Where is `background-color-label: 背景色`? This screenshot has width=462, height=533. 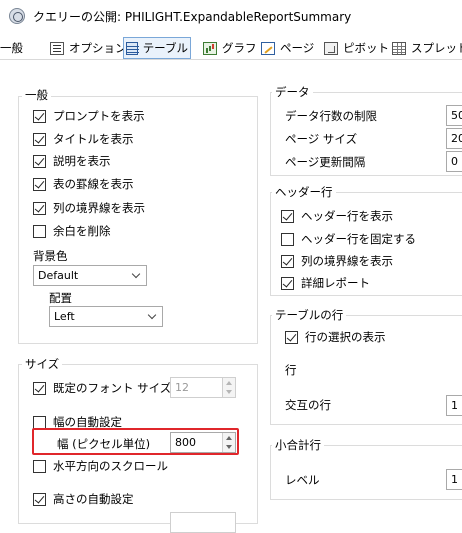
background-color-label: 背景色 is located at coordinates (50, 256).